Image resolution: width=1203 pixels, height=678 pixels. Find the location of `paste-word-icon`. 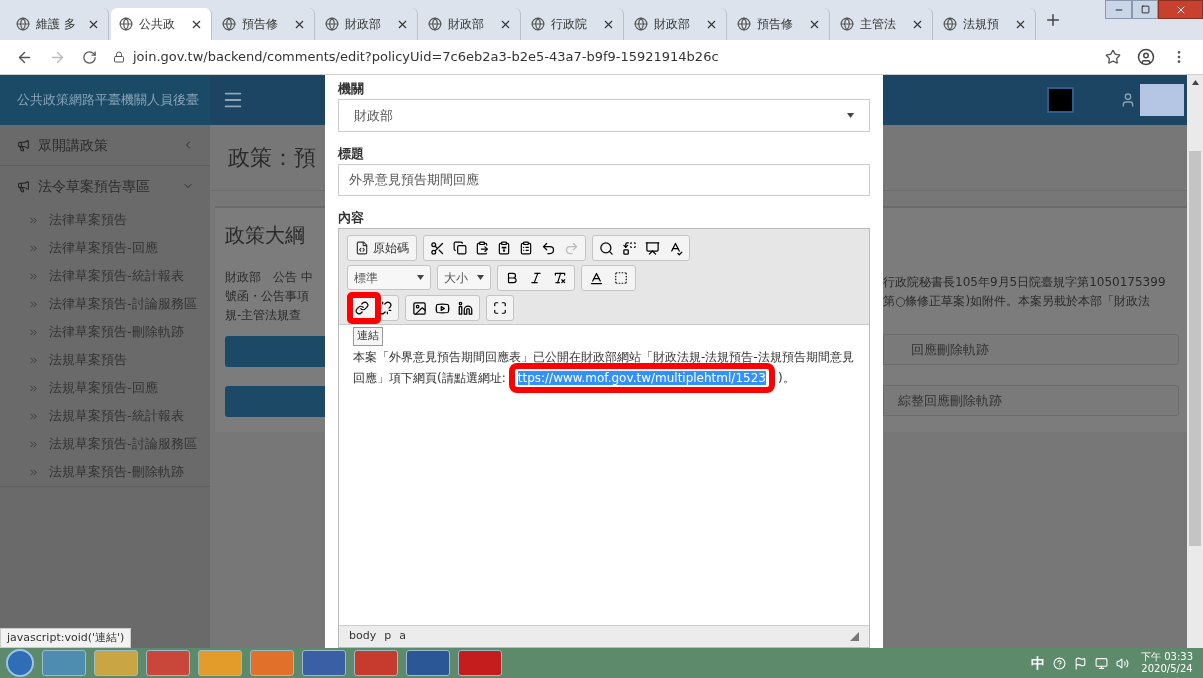

paste-word-icon is located at coordinates (526, 248).